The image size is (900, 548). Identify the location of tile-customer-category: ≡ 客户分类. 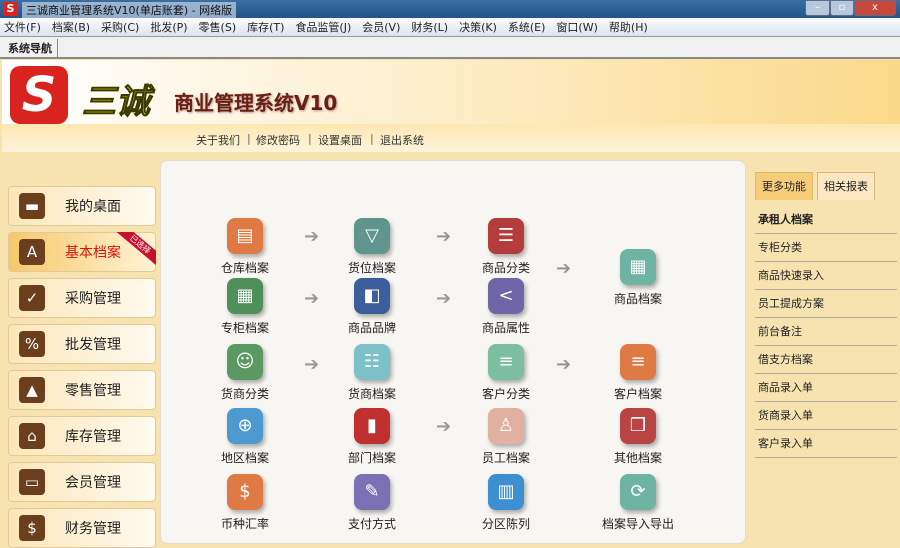
(506, 373).